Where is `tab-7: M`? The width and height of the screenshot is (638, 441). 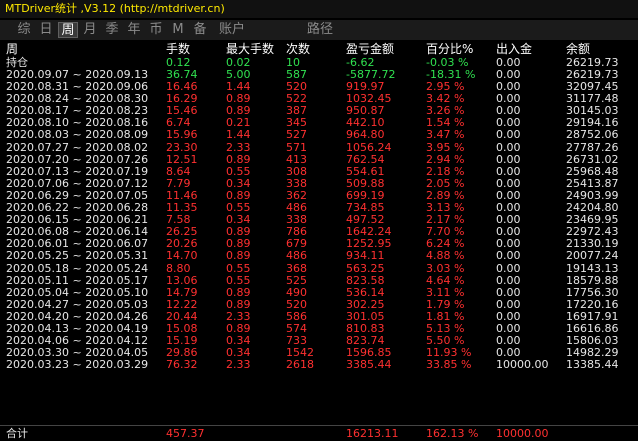
tab-7: M is located at coordinates (178, 30).